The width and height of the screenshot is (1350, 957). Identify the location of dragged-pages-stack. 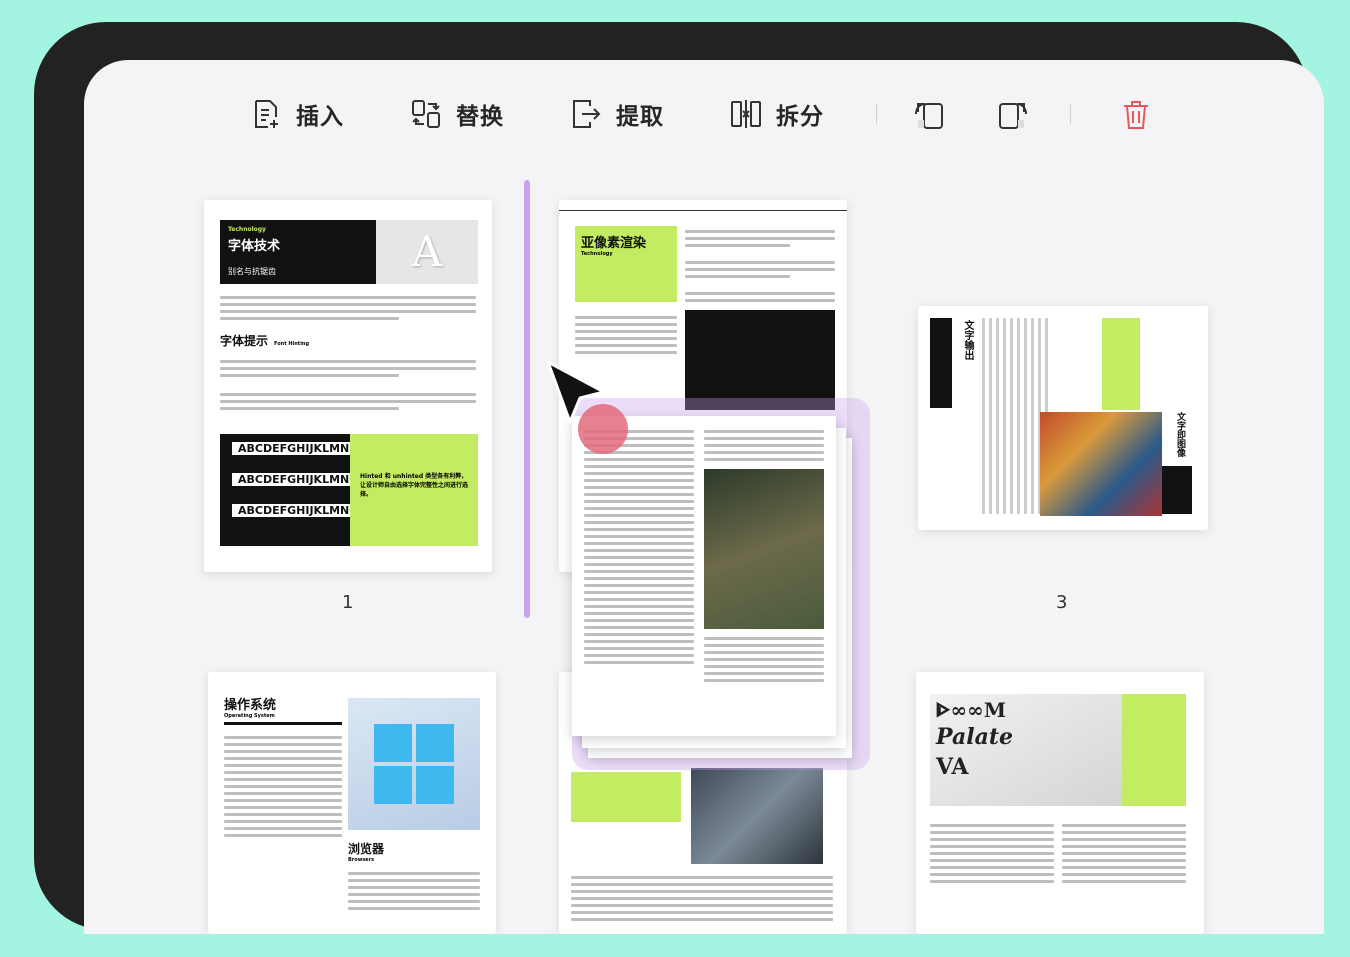
(721, 584).